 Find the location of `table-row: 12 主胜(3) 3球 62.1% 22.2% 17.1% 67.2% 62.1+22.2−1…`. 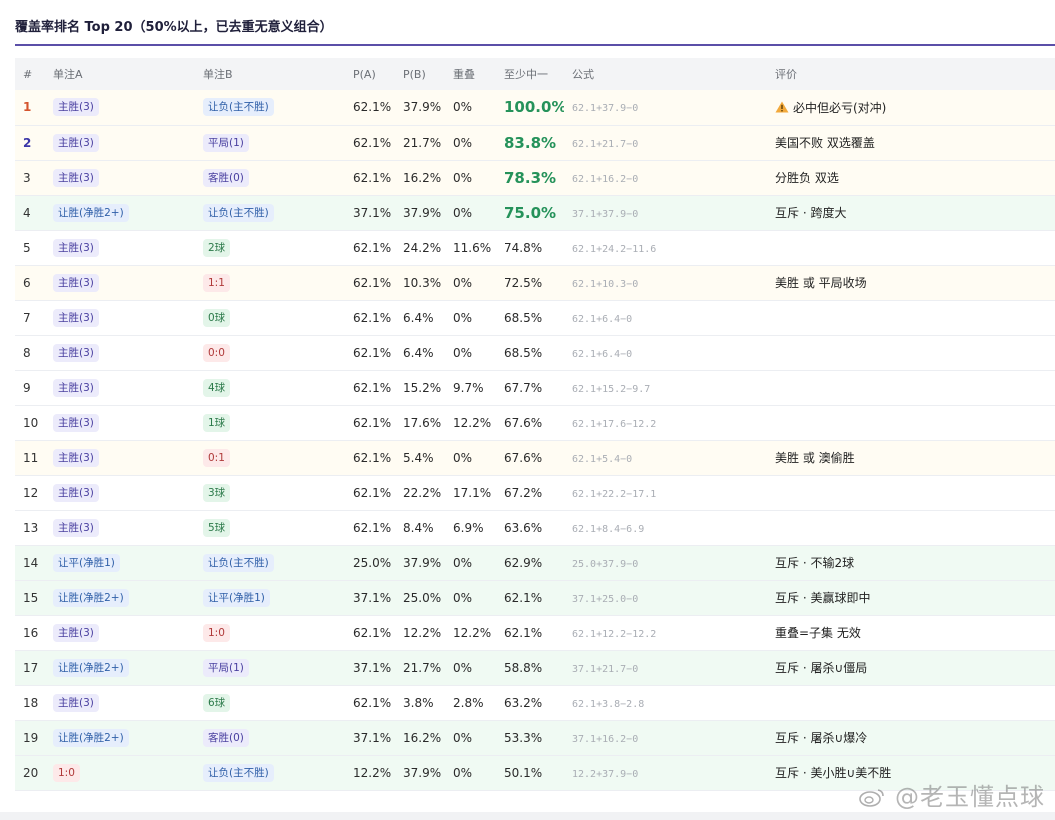

table-row: 12 主胜(3) 3球 62.1% 22.2% 17.1% 67.2% 62.1+22.2−1… is located at coordinates (535, 493).